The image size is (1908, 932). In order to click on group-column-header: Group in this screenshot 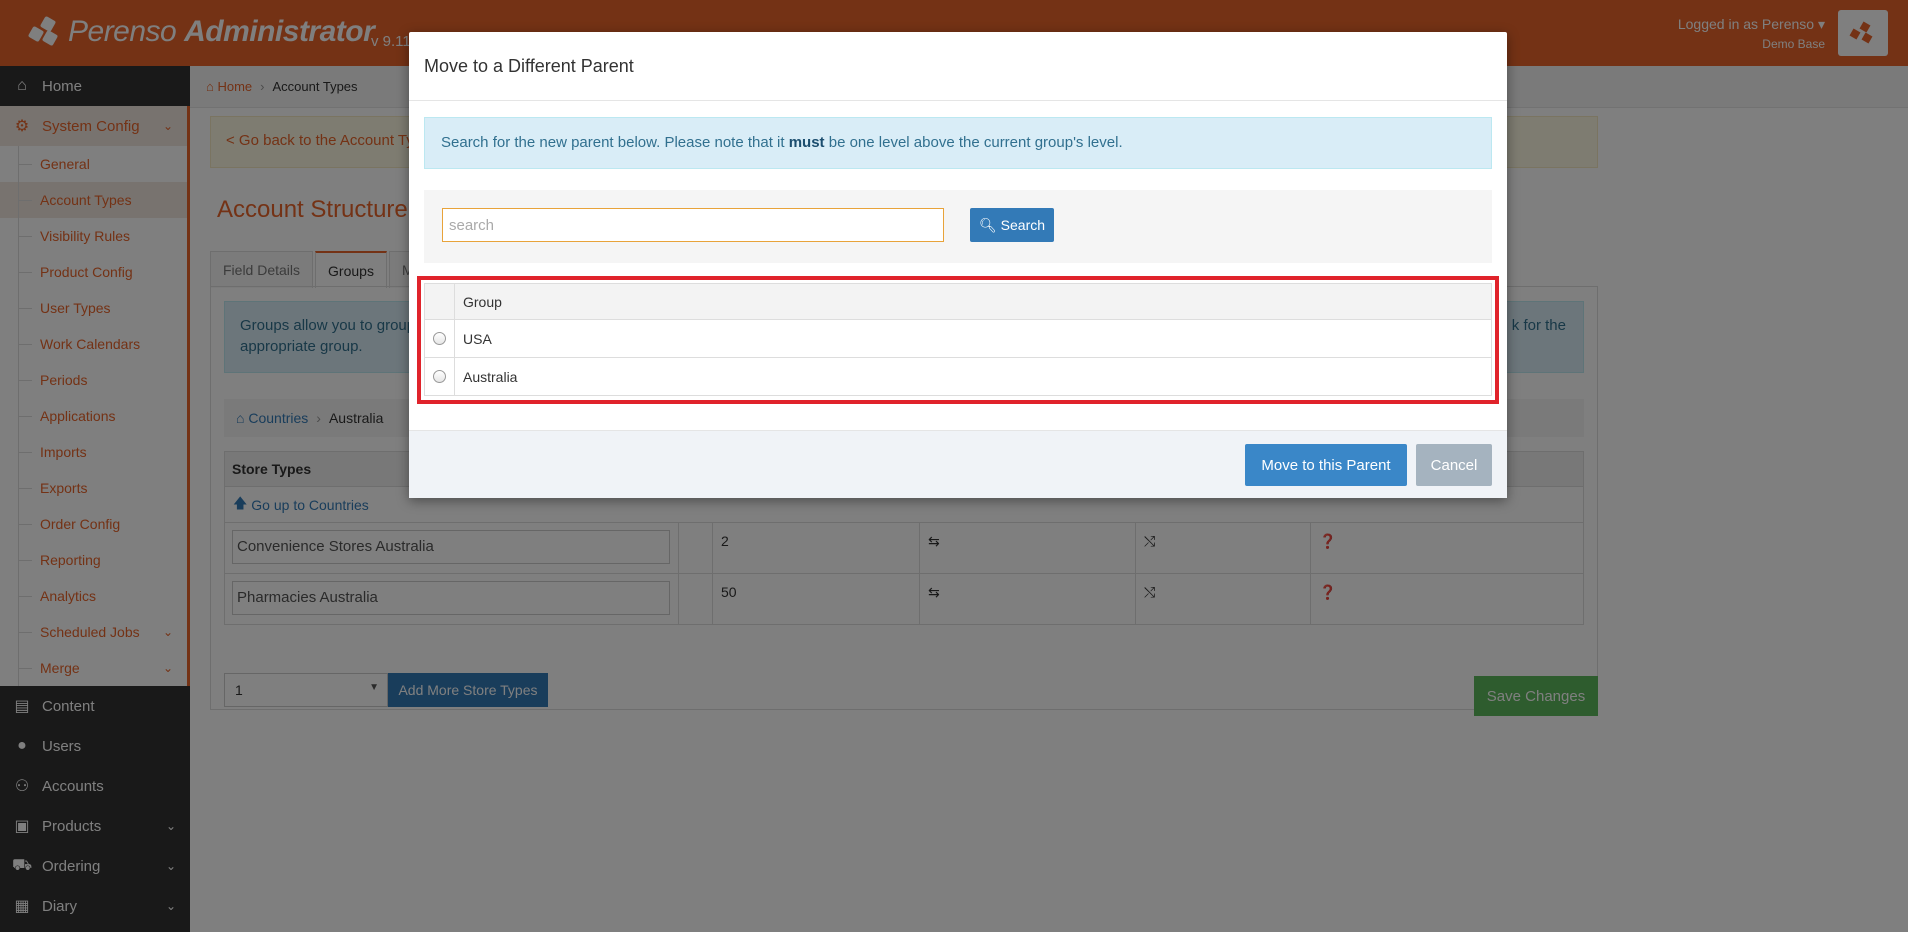, I will do `click(482, 301)`.